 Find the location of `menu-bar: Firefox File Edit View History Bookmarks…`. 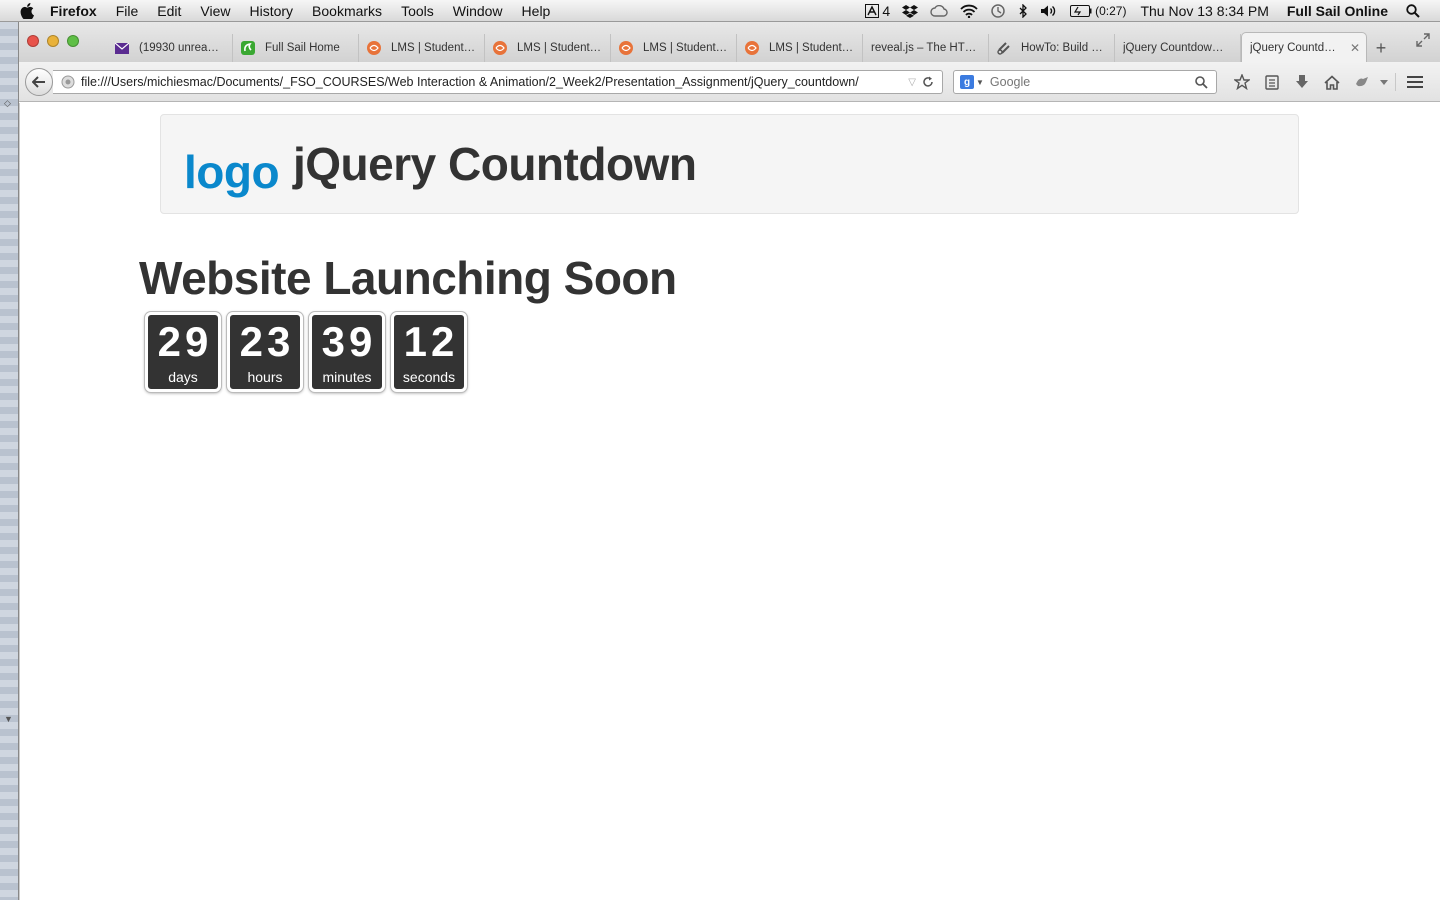

menu-bar: Firefox File Edit View History Bookmarks… is located at coordinates (720, 11).